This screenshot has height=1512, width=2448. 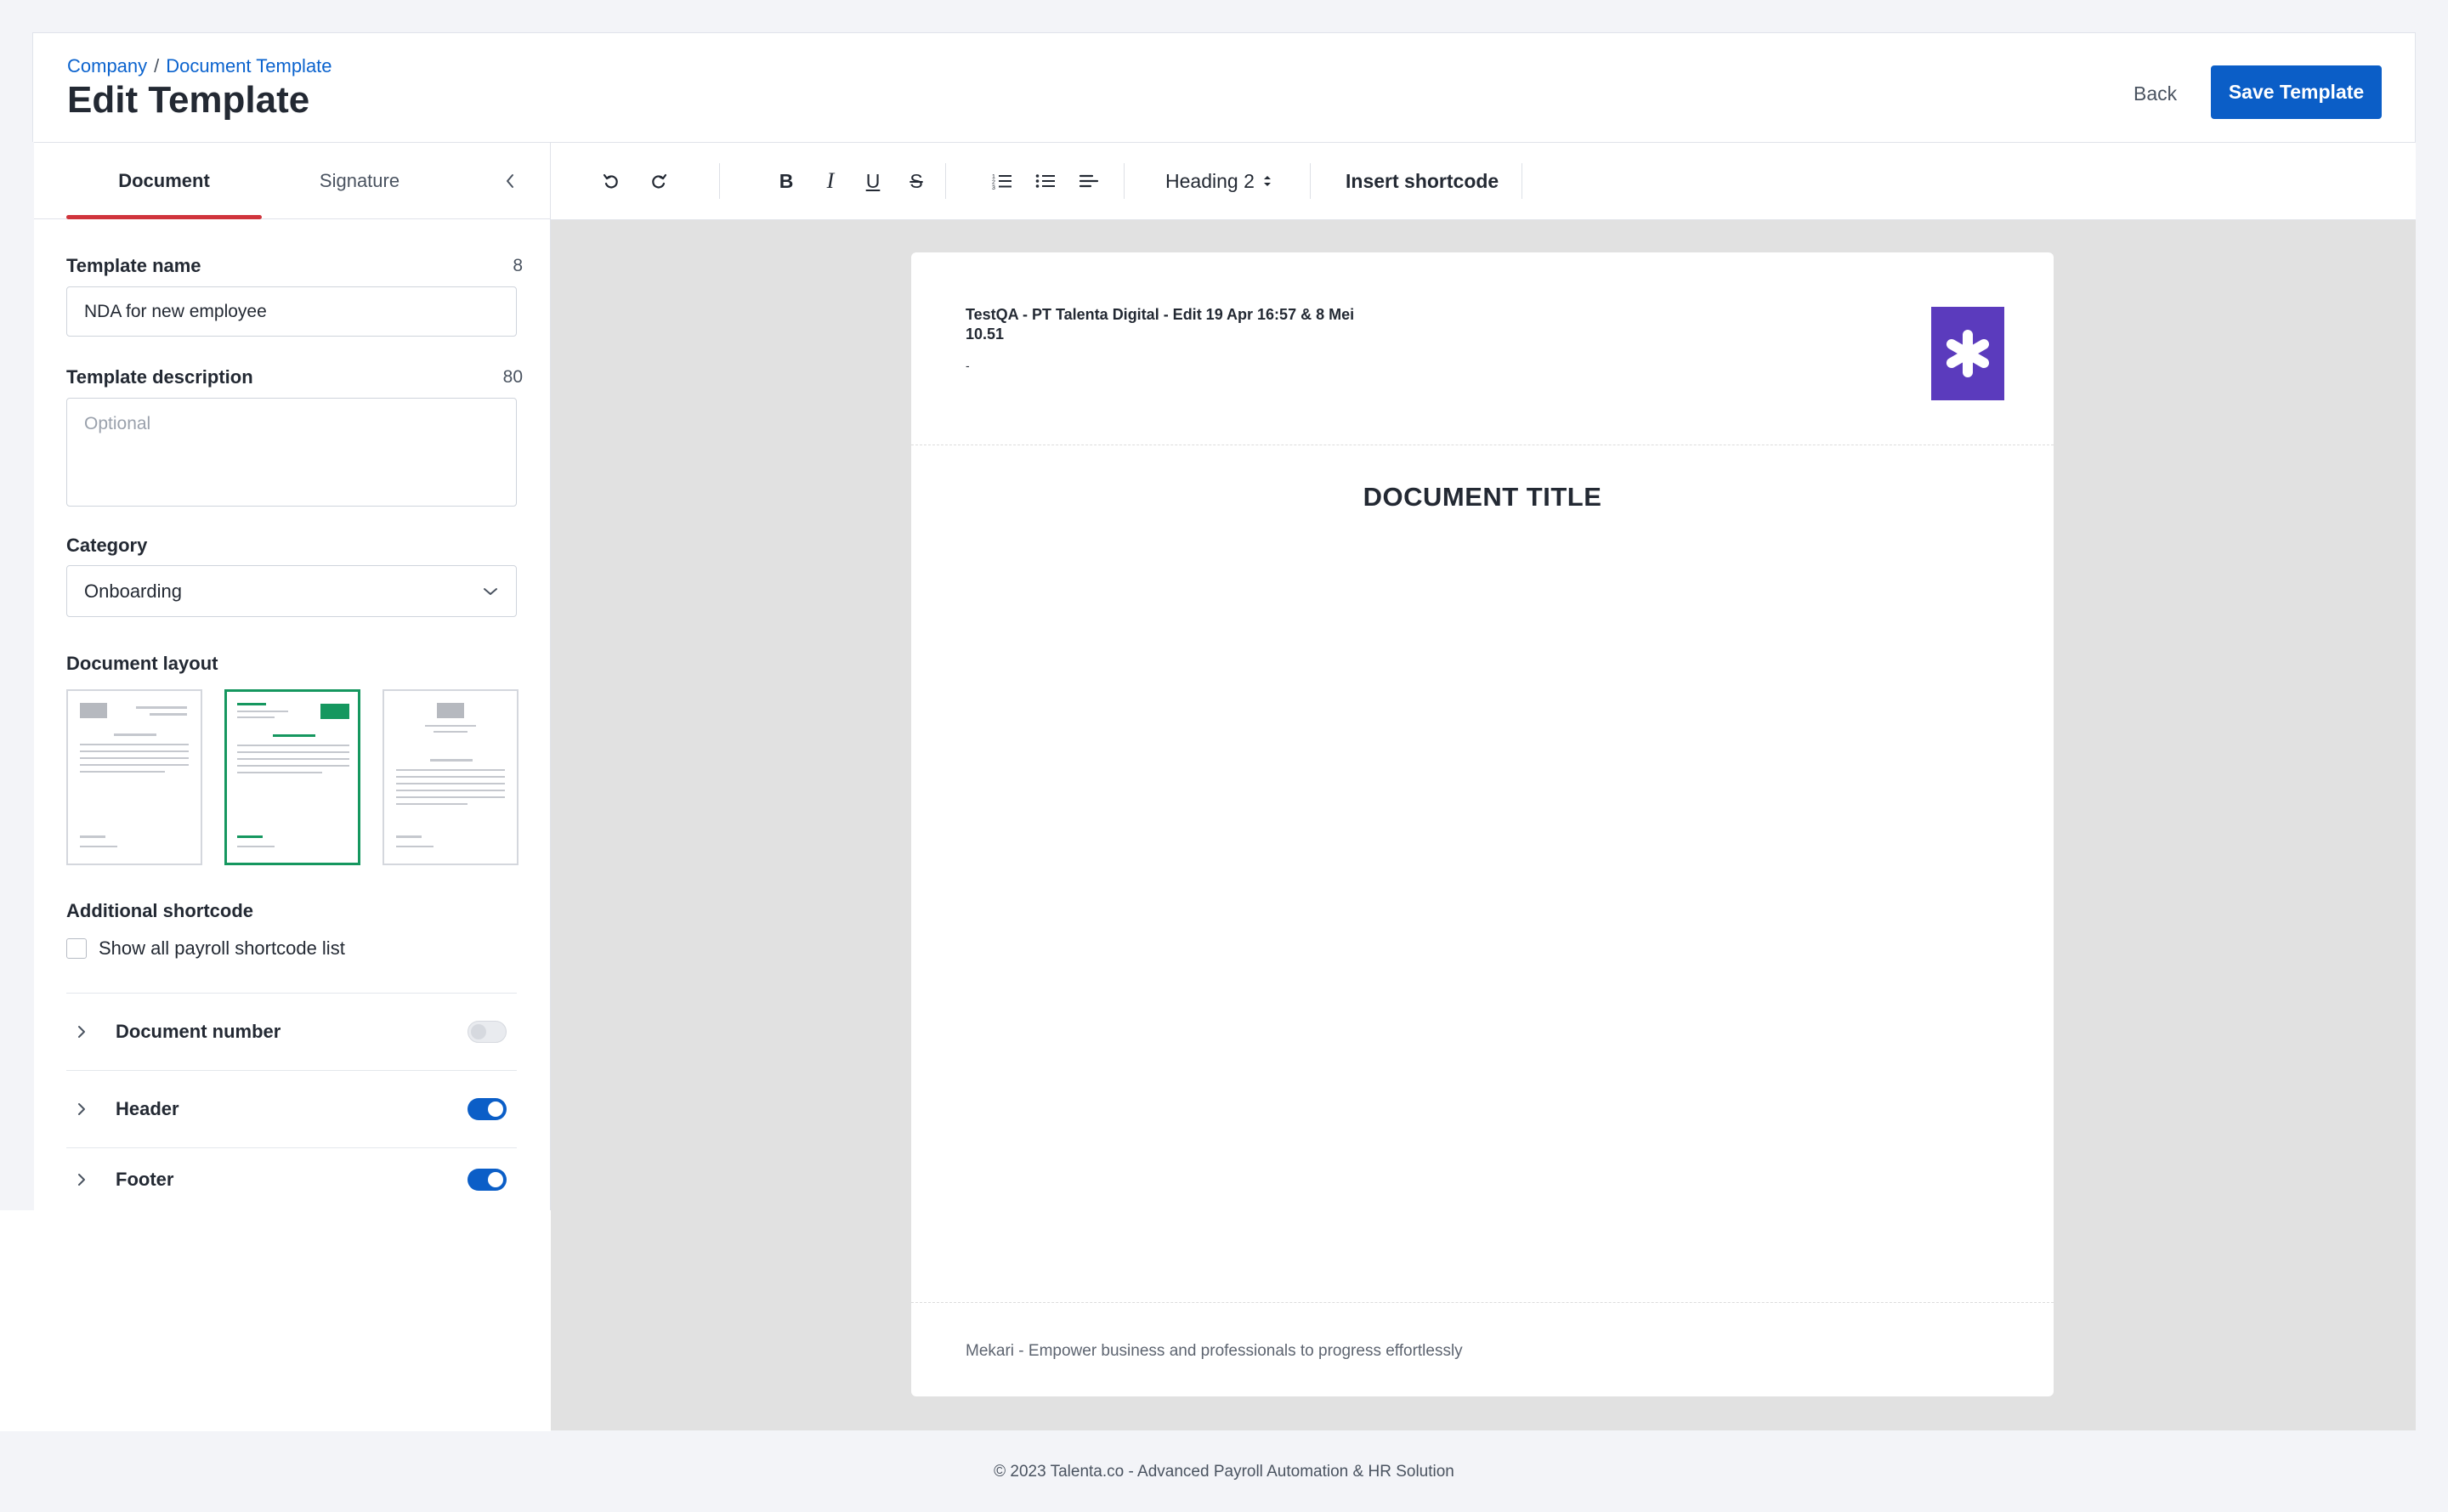 I want to click on template-name-count: 8, so click(x=518, y=265).